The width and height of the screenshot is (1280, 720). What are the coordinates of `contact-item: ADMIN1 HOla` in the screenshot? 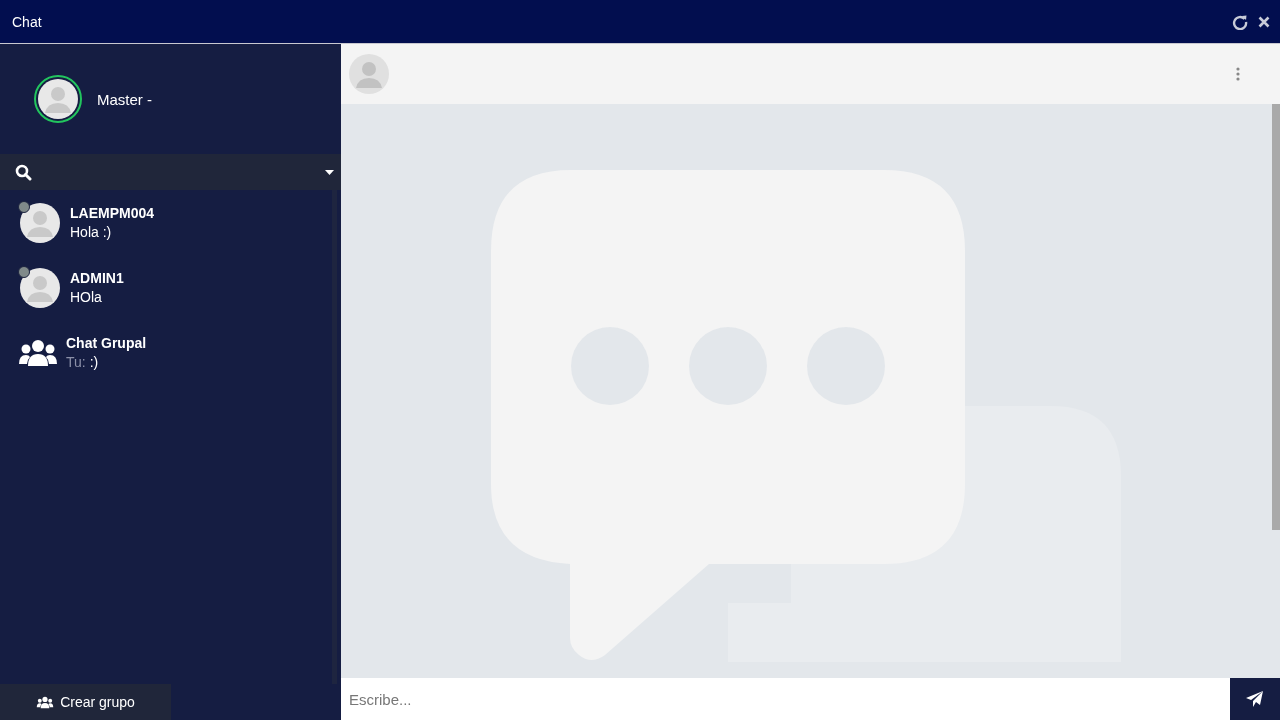 It's located at (166, 287).